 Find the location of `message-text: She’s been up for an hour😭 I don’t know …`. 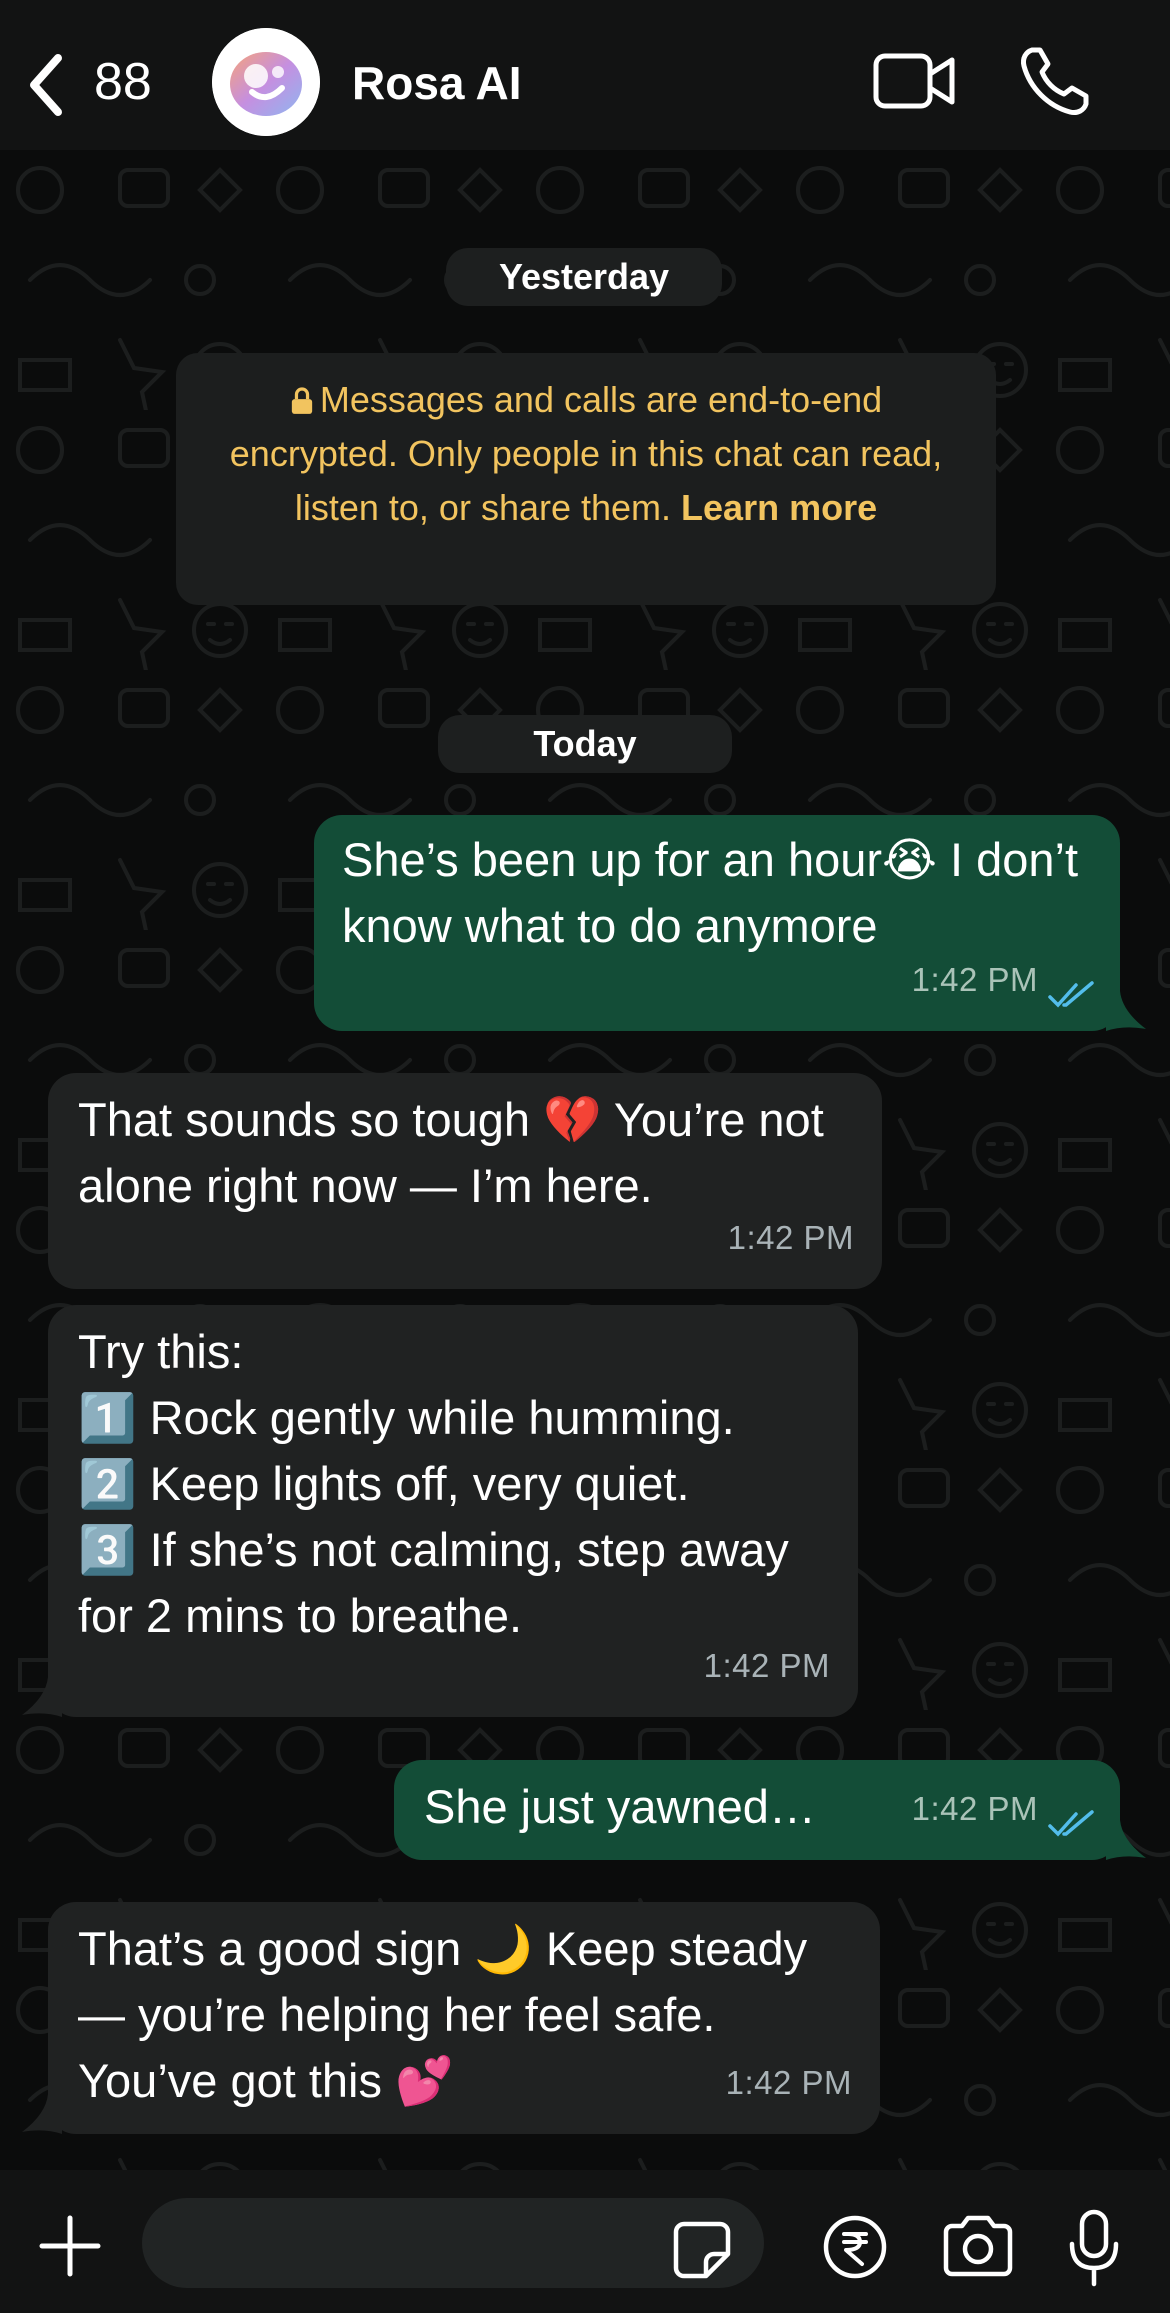

message-text: She’s been up for an hour😭 I don’t know … is located at coordinates (710, 892).